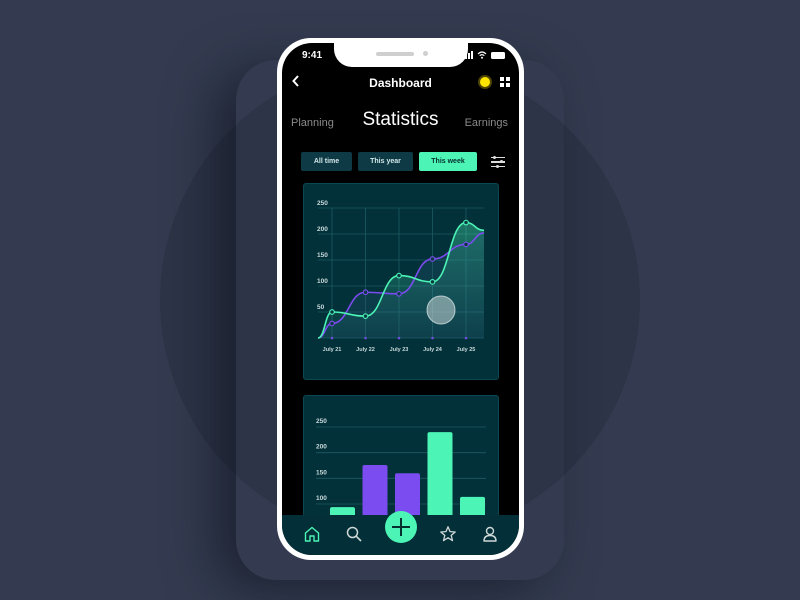 This screenshot has width=800, height=600. Describe the element at coordinates (385, 161) in the screenshot. I see `filter-this-year: This year` at that location.